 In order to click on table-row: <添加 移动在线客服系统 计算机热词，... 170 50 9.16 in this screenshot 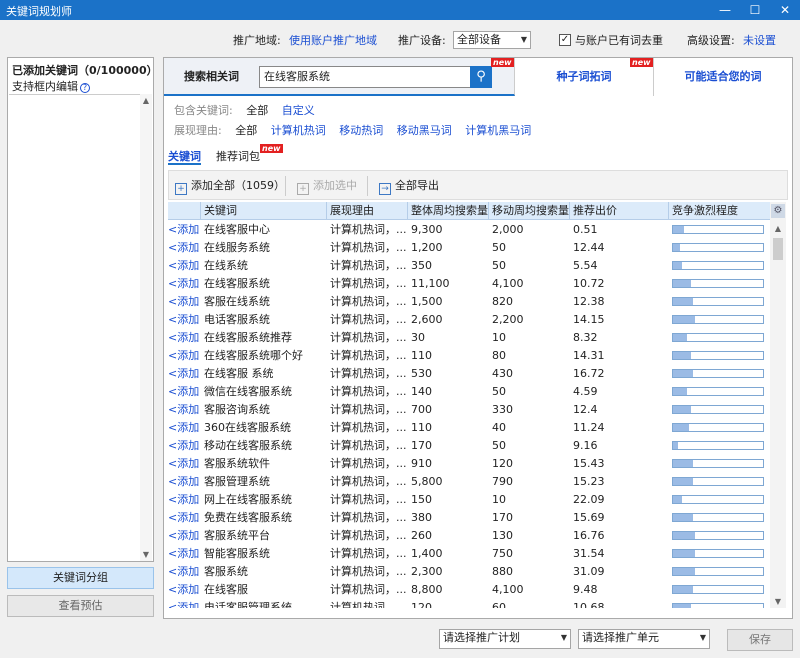, I will do `click(469, 446)`.